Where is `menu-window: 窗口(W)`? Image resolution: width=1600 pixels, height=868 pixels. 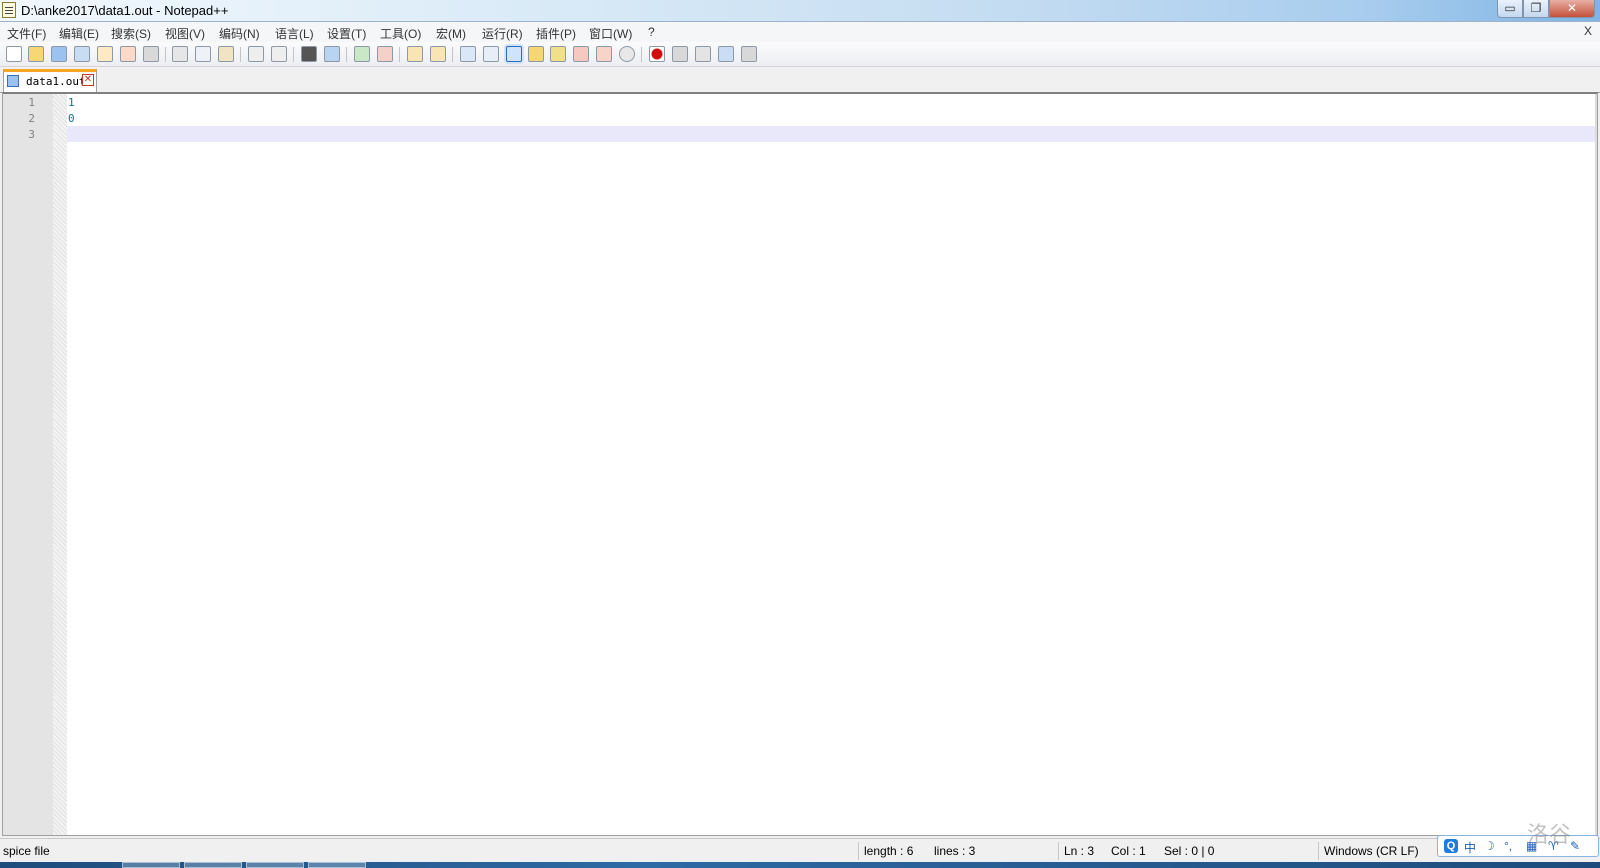 menu-window: 窗口(W) is located at coordinates (610, 33).